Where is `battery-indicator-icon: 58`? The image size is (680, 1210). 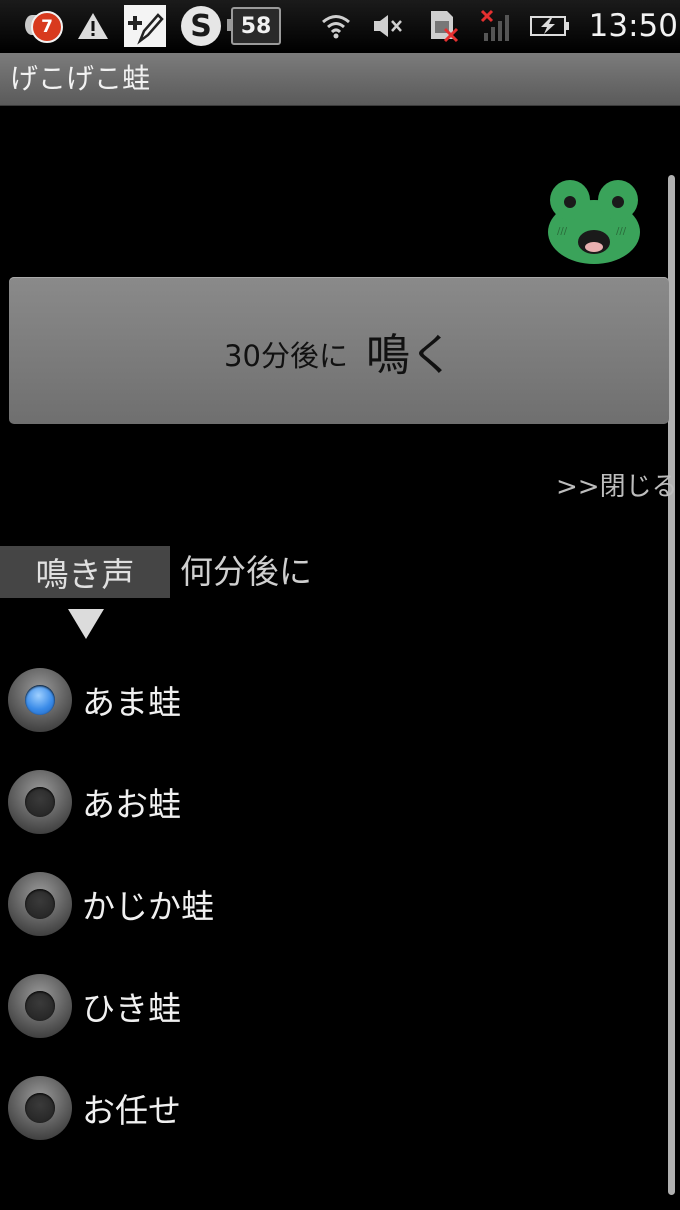
battery-indicator-icon: 58 is located at coordinates (254, 26).